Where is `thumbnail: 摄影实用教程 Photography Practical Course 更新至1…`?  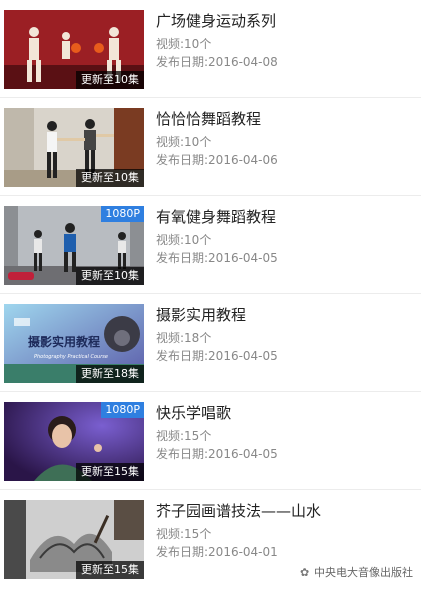 thumbnail: 摄影实用教程 Photography Practical Course 更新至1… is located at coordinates (74, 343).